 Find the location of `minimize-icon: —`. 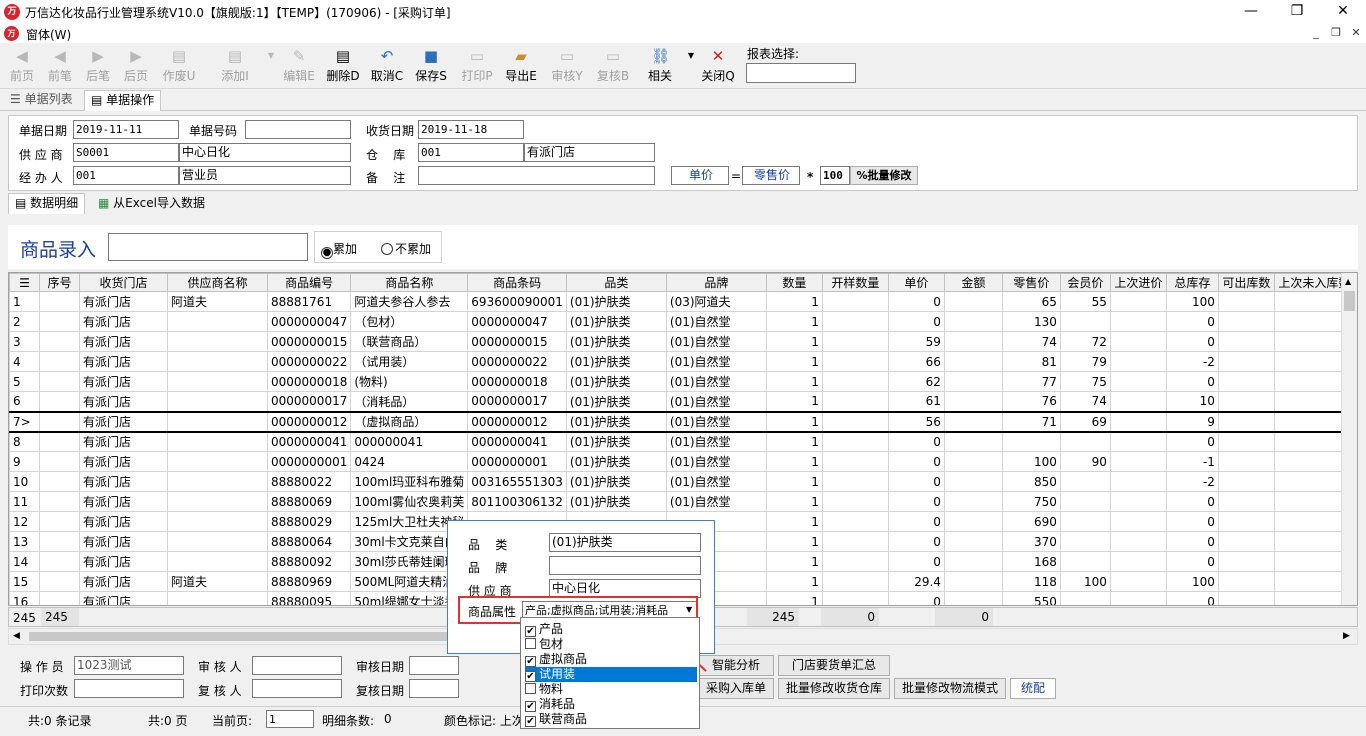

minimize-icon: — is located at coordinates (1251, 12).